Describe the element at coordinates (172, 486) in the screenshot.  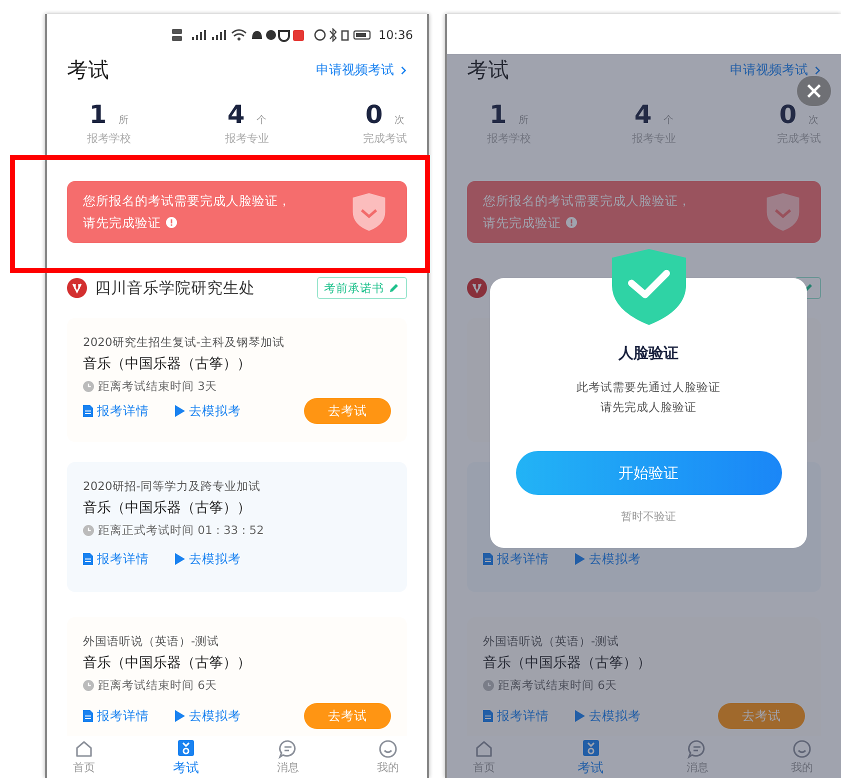
I see `exam-name: 2020研招-同等学力及跨专业加试` at that location.